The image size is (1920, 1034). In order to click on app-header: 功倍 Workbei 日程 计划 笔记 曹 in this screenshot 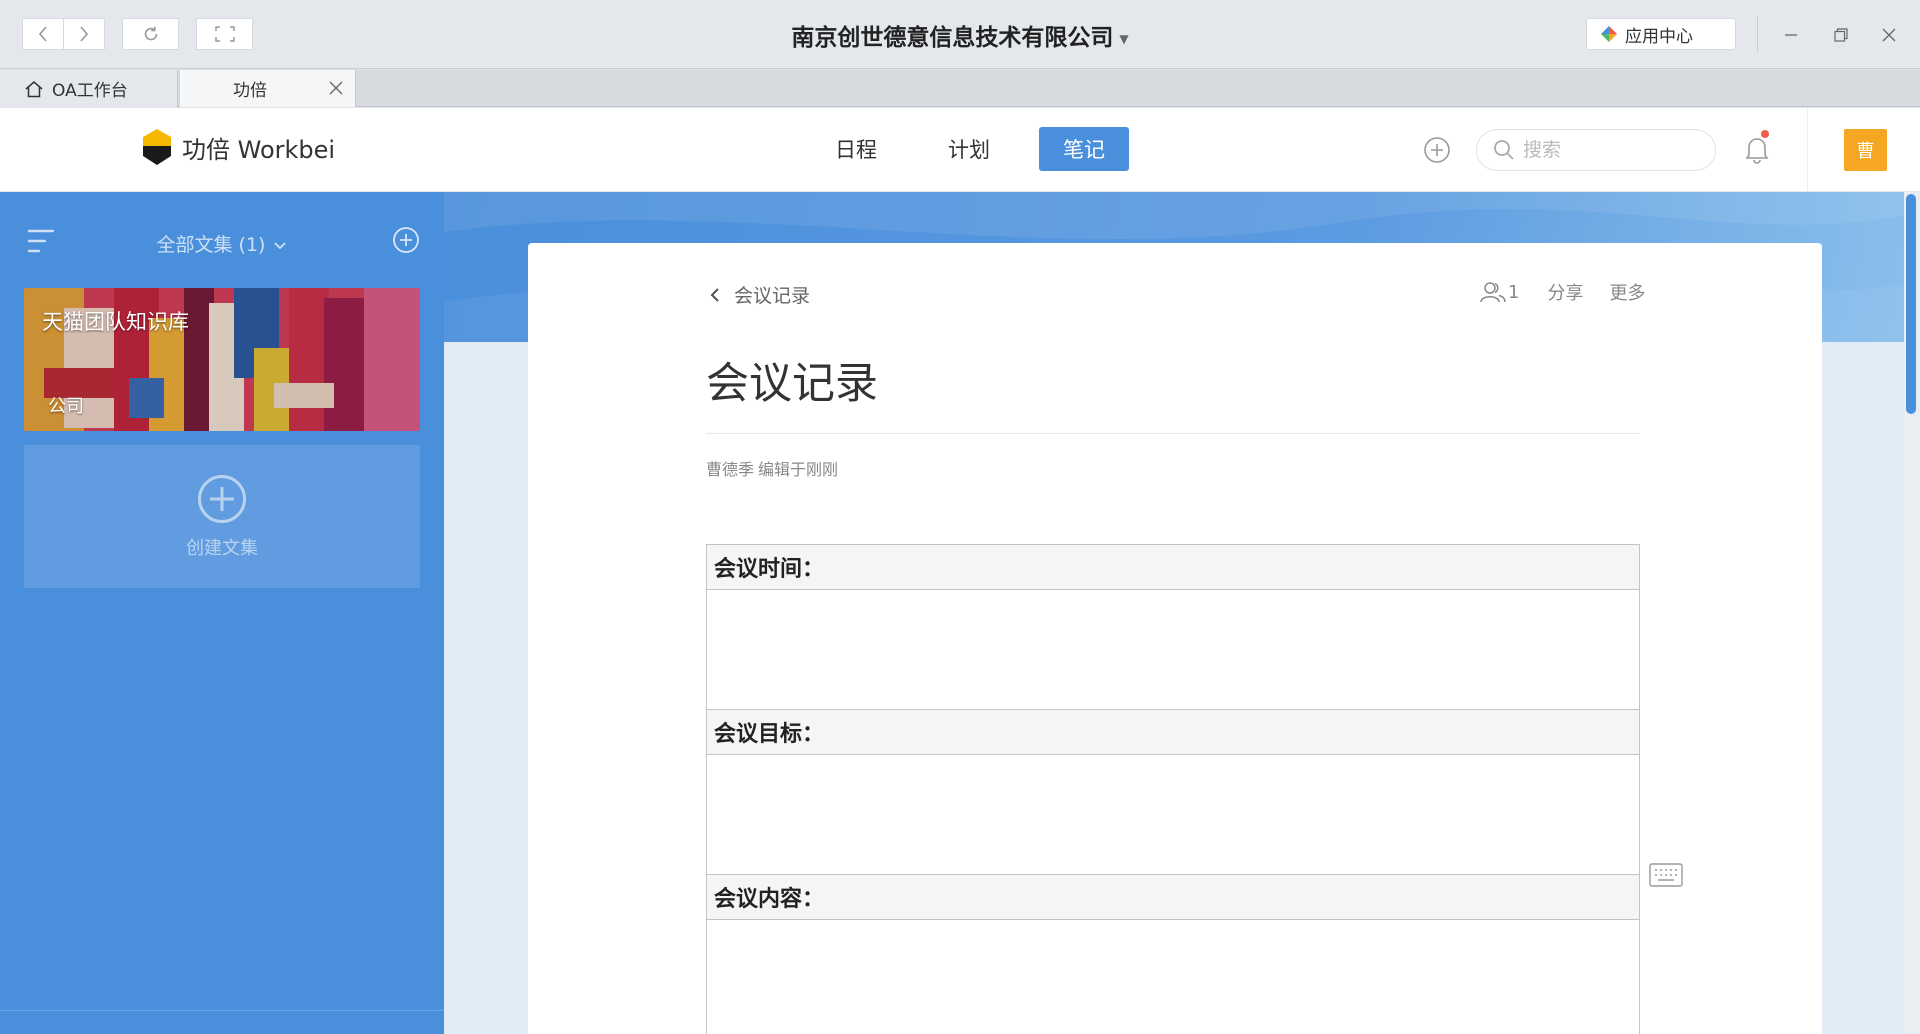, I will do `click(960, 150)`.